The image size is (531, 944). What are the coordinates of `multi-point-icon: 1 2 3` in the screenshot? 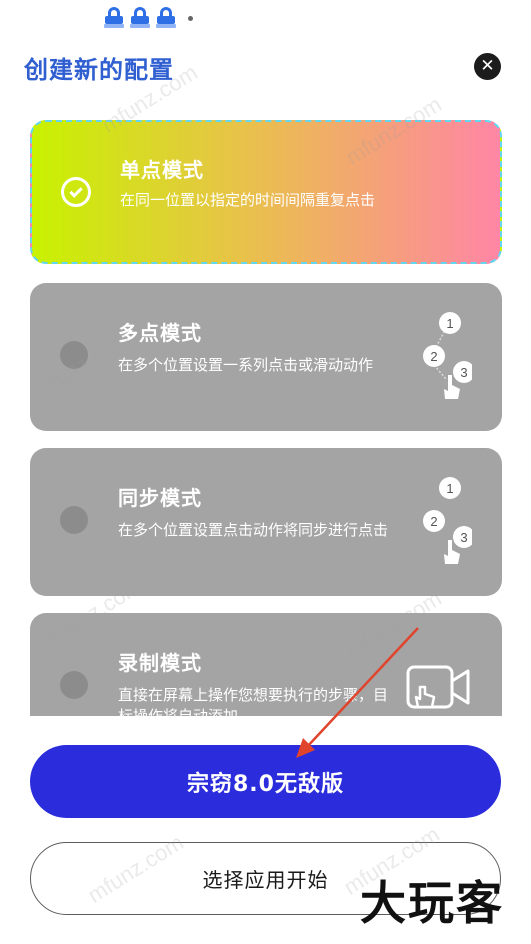 It's located at (447, 355).